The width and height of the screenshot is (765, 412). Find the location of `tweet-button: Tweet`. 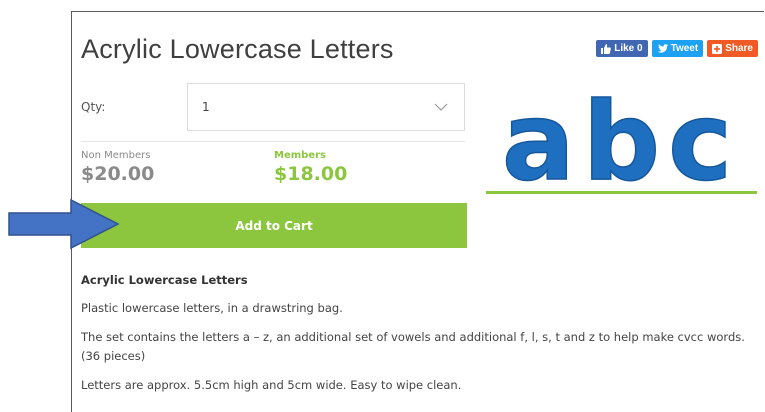

tweet-button: Tweet is located at coordinates (677, 48).